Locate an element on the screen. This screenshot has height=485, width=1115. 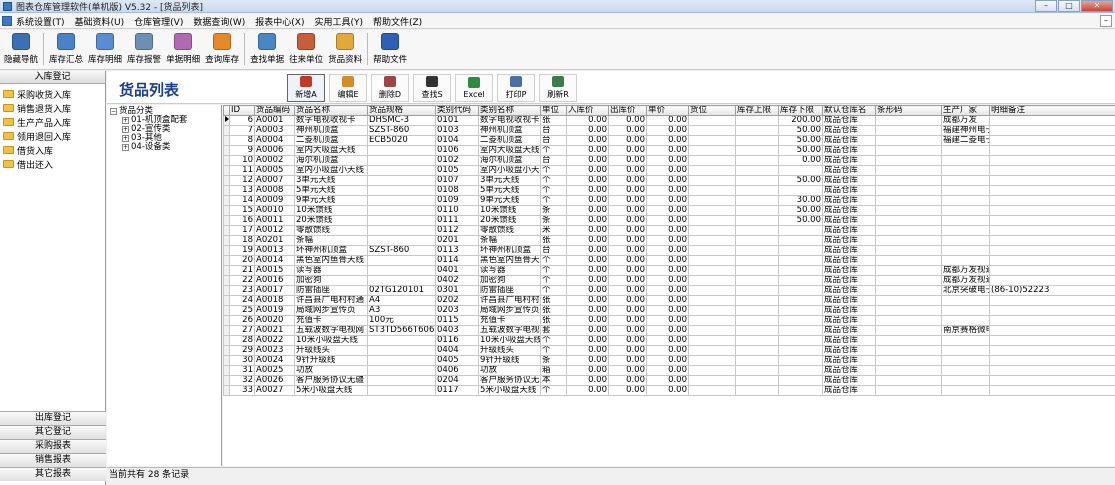
maximize-button: □ is located at coordinates (1069, 6).